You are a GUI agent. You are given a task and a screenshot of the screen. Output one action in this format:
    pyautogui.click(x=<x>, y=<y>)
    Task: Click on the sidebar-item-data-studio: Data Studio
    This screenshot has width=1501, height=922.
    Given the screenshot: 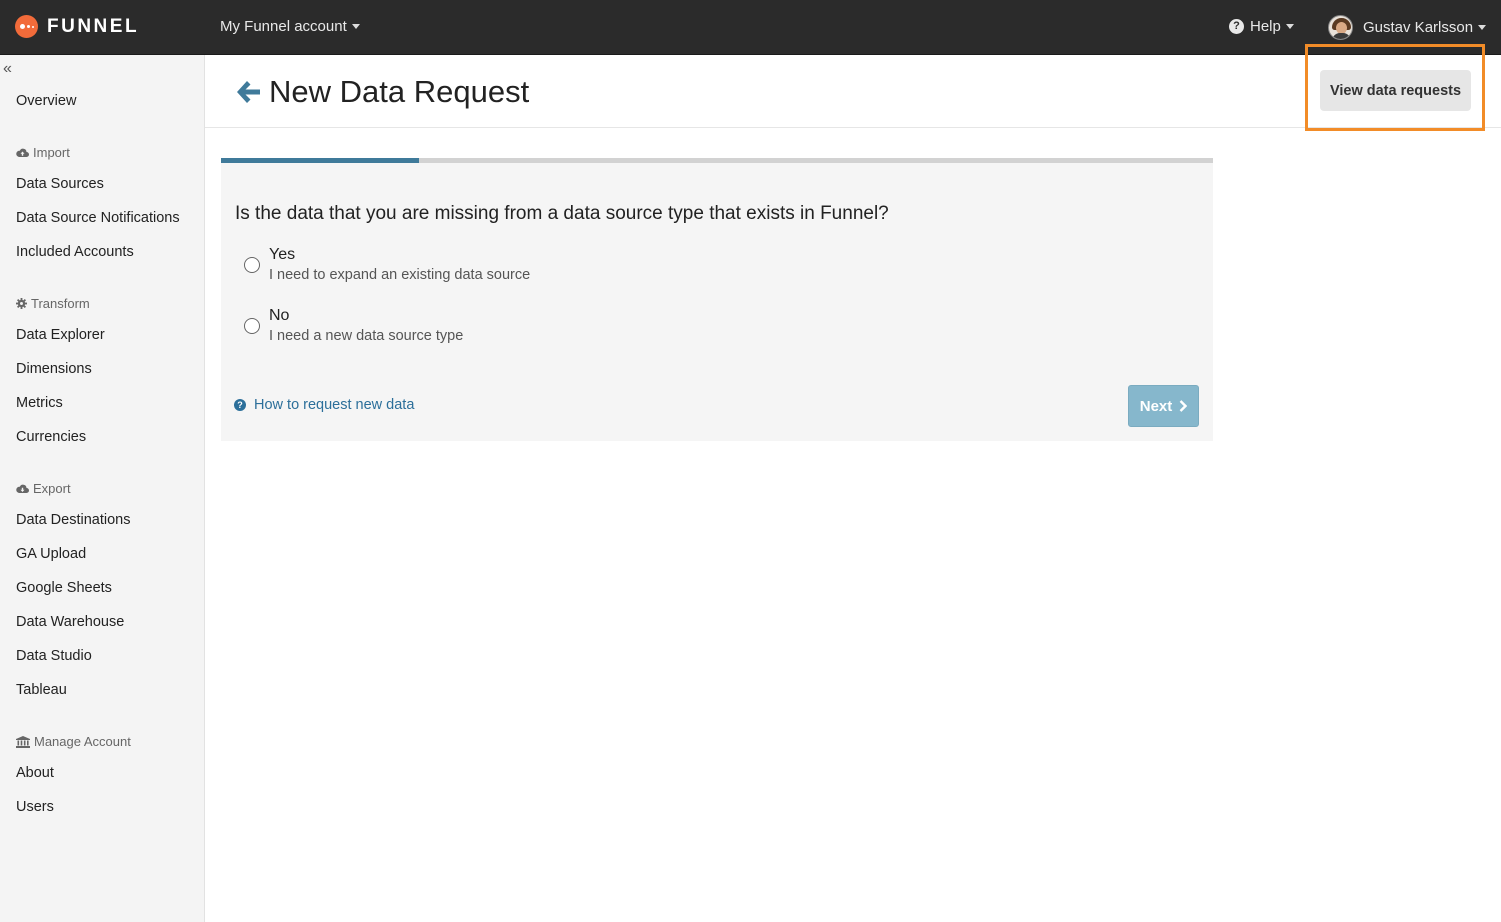 What is the action you would take?
    pyautogui.click(x=54, y=656)
    